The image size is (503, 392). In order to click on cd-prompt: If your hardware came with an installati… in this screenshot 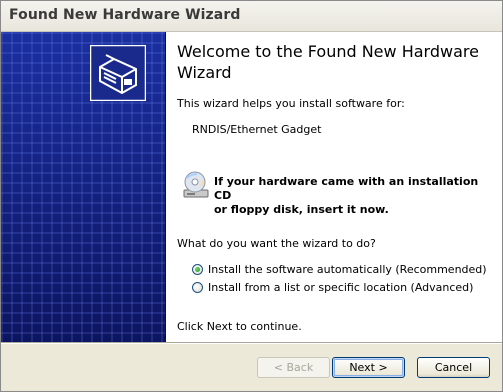, I will do `click(336, 191)`.